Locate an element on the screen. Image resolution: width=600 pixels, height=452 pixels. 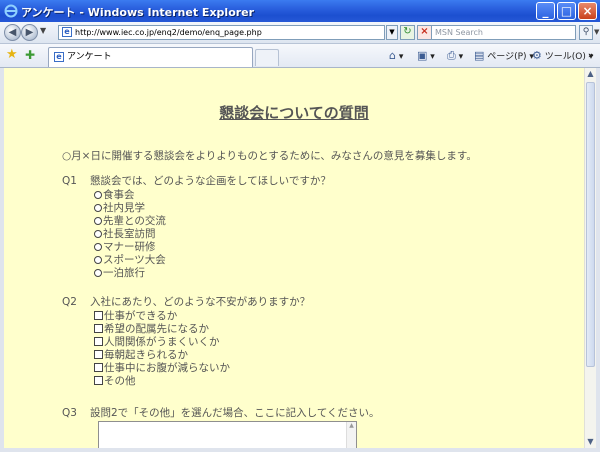
home-button: ⌂ ▾ is located at coordinates (396, 56).